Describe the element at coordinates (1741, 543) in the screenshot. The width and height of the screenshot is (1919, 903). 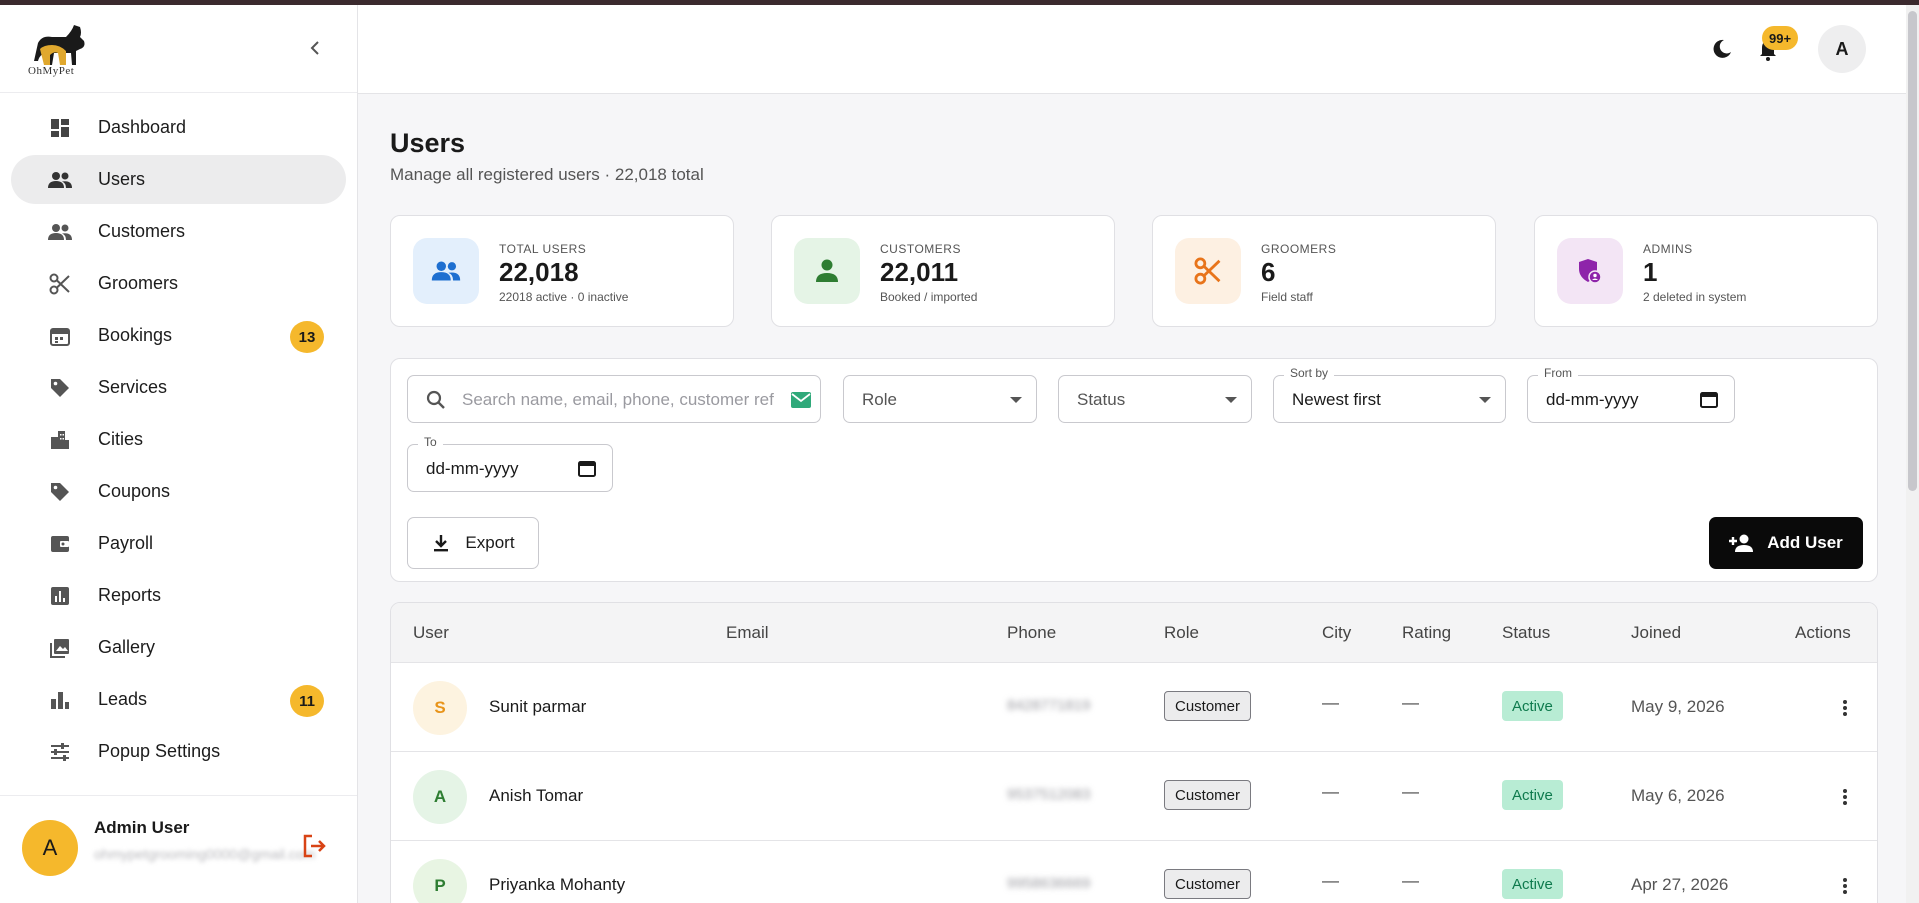
I see `add-user-icon` at that location.